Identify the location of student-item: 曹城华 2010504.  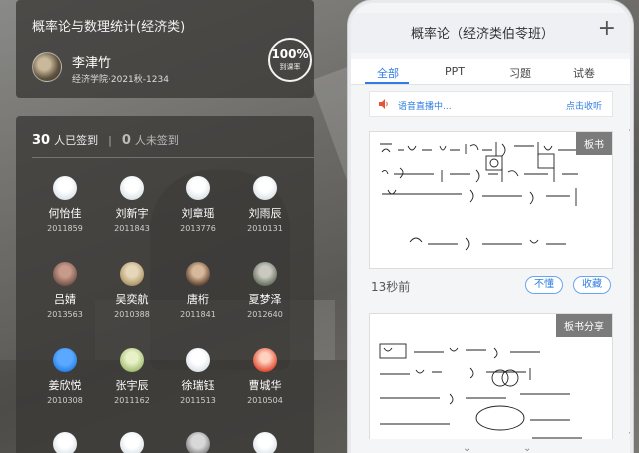
(265, 376).